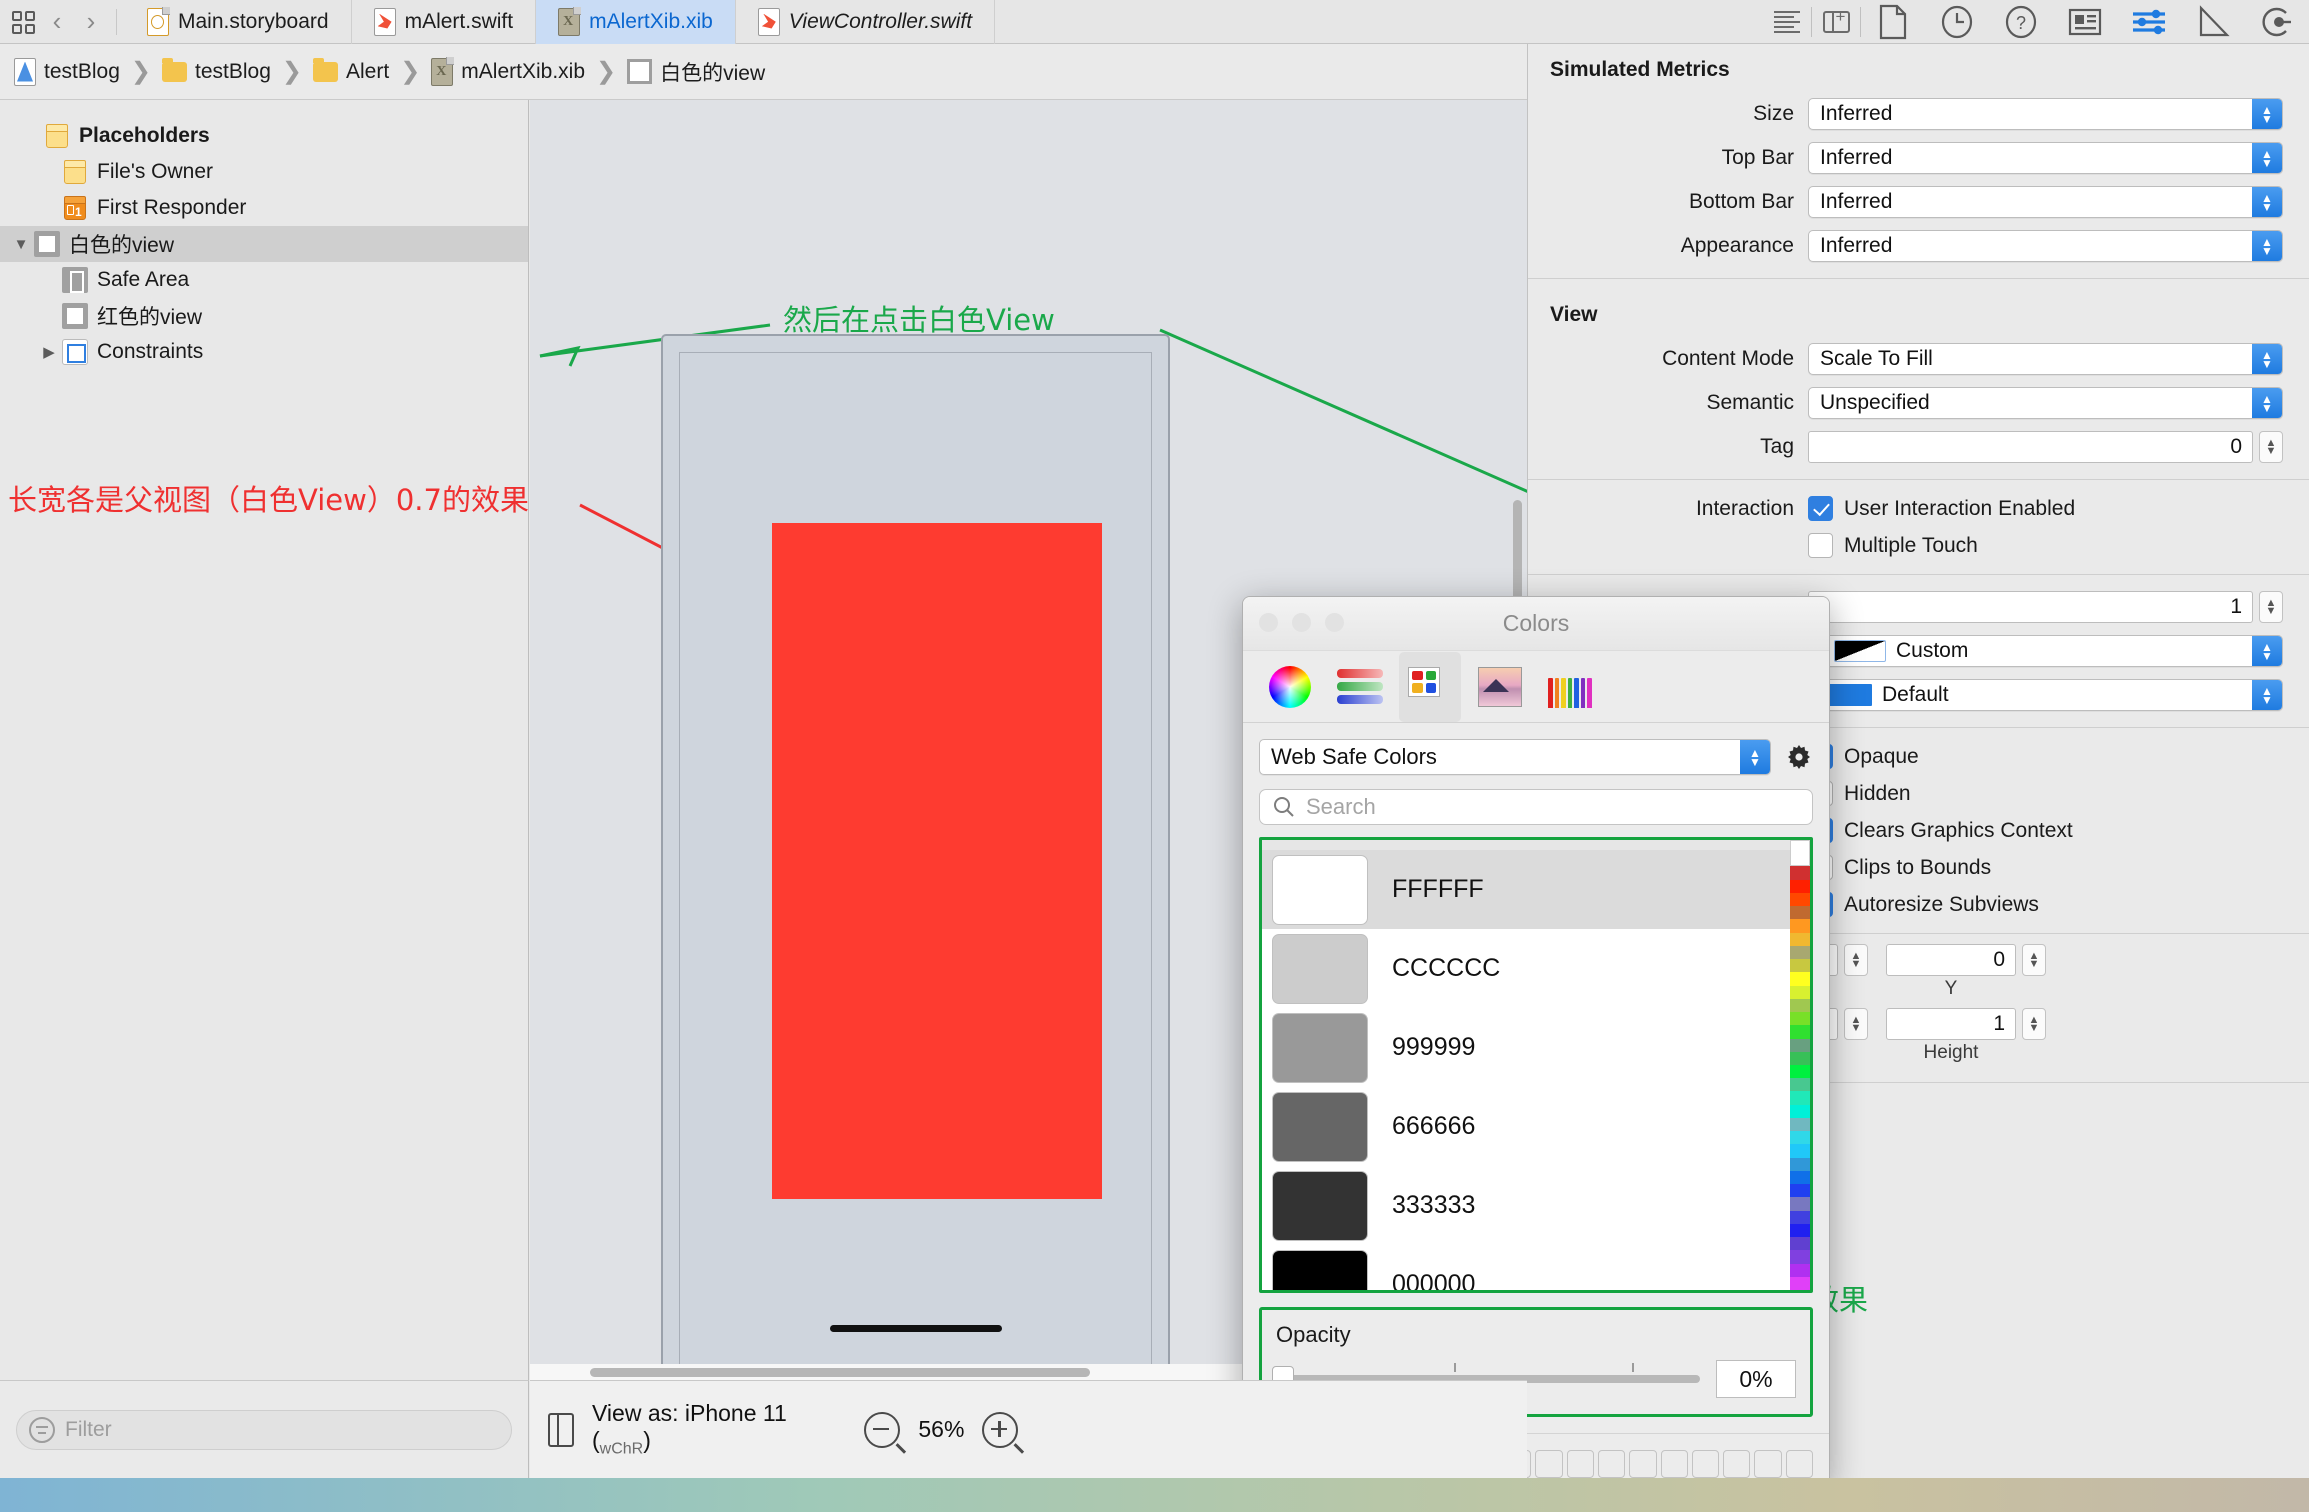 The height and width of the screenshot is (1512, 2309). What do you see at coordinates (1536, 1126) in the screenshot?
I see `color-row-666666: 666666` at bounding box center [1536, 1126].